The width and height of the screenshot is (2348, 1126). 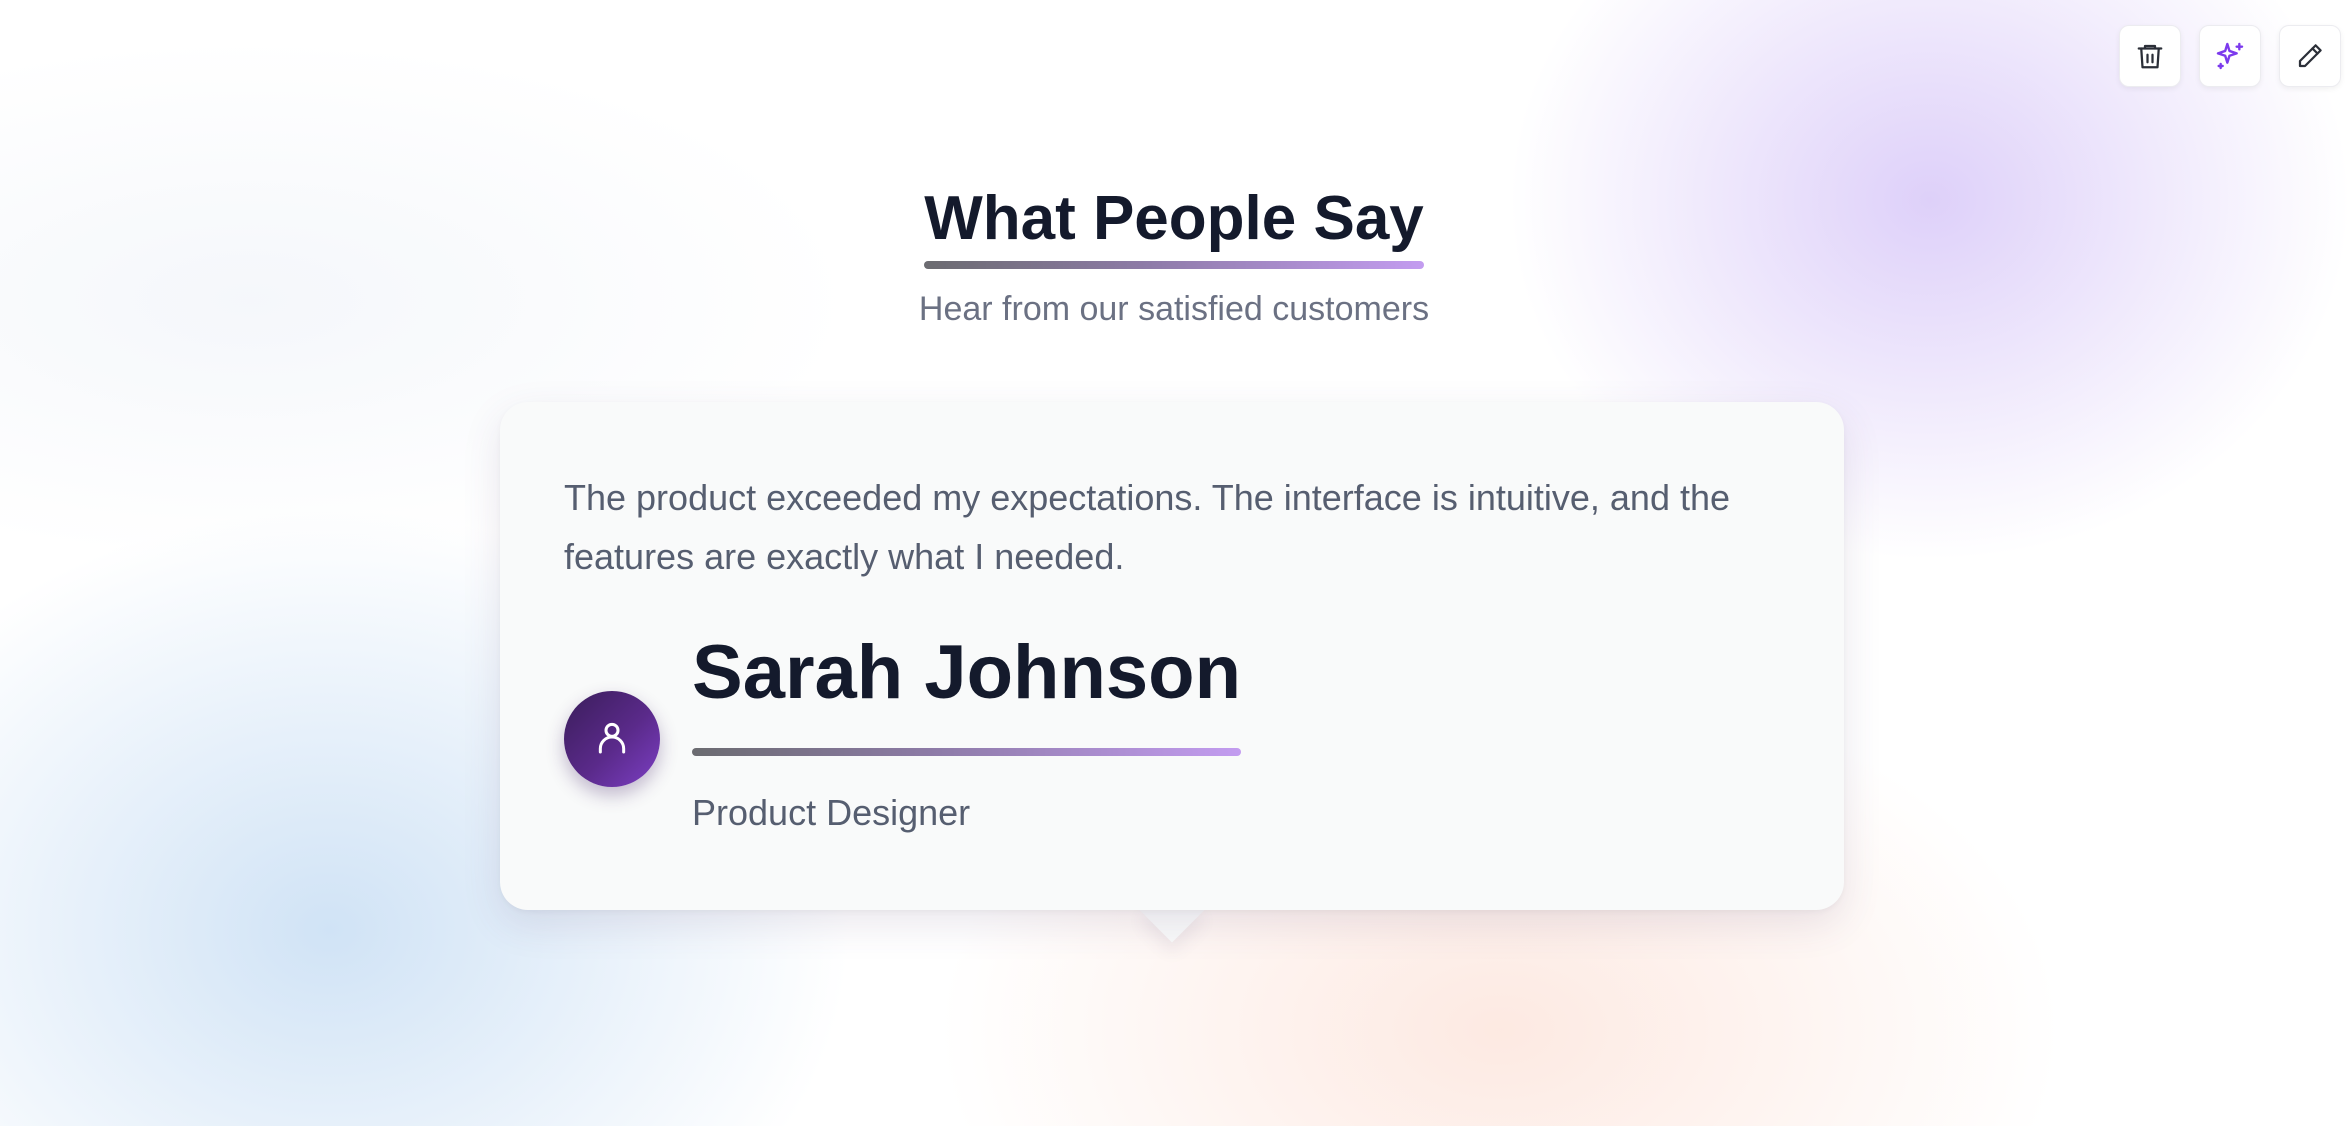 I want to click on avatar, so click(x=612, y=739).